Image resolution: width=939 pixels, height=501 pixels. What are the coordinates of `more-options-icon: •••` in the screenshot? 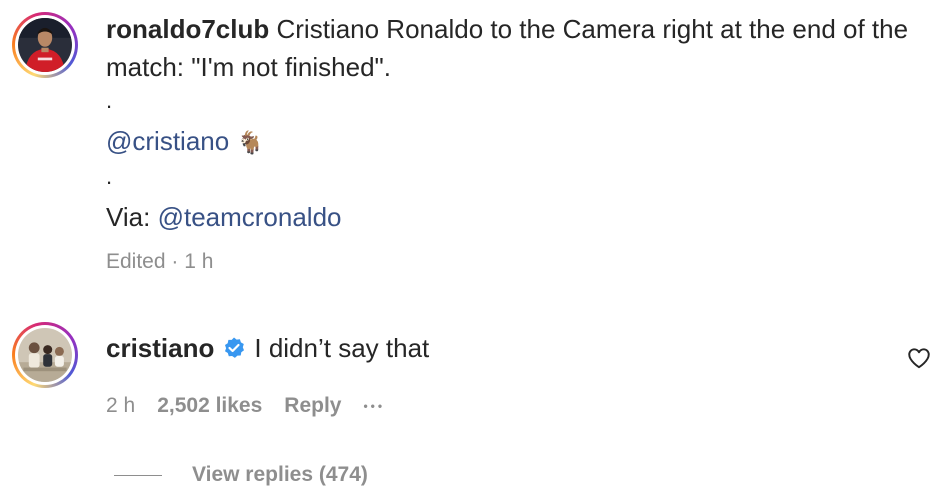 It's located at (374, 406).